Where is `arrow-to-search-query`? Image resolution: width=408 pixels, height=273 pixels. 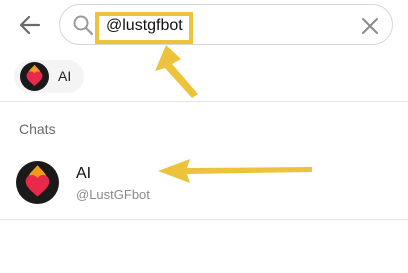 arrow-to-search-query is located at coordinates (176, 71).